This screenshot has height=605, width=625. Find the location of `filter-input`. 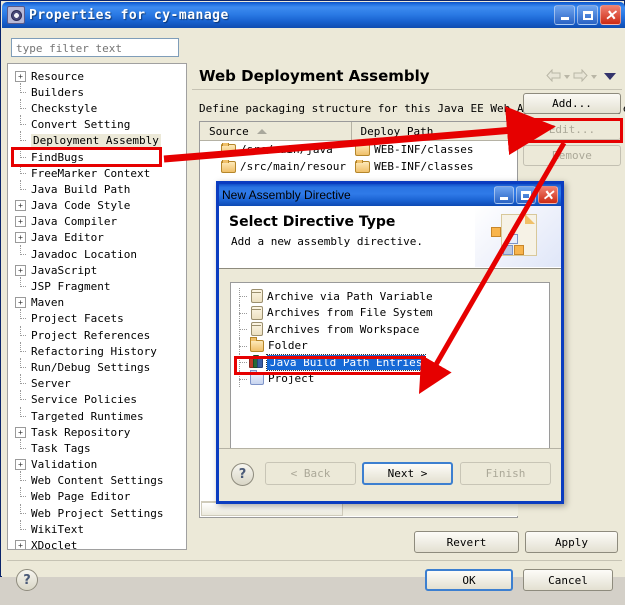

filter-input is located at coordinates (95, 47).